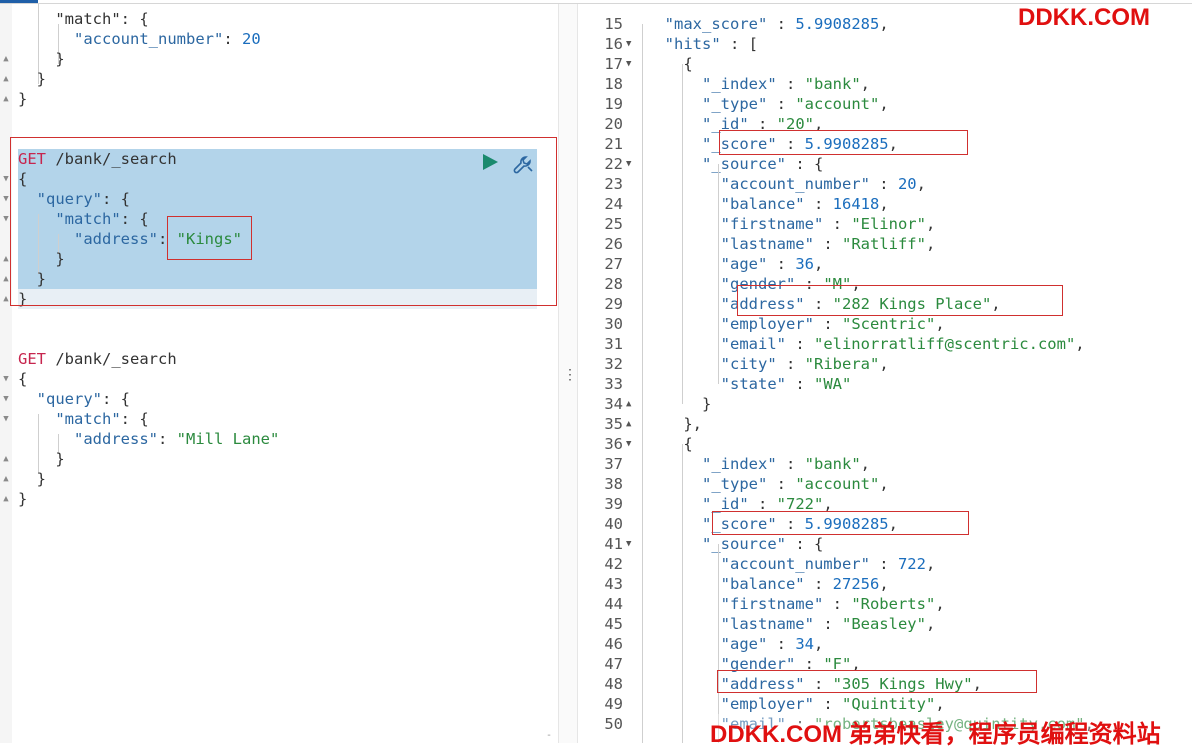  What do you see at coordinates (613, 604) in the screenshot?
I see `line-number: 44` at bounding box center [613, 604].